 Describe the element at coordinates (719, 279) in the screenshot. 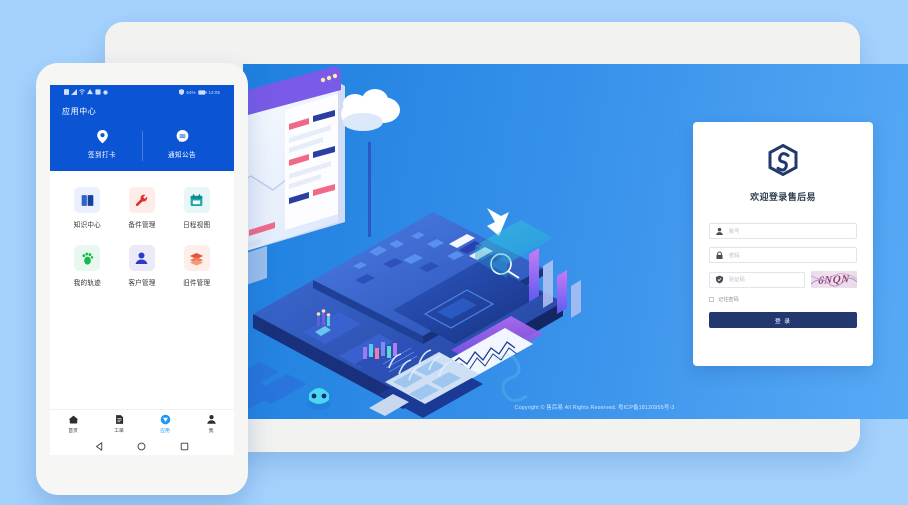

I see `shield-check-icon` at that location.